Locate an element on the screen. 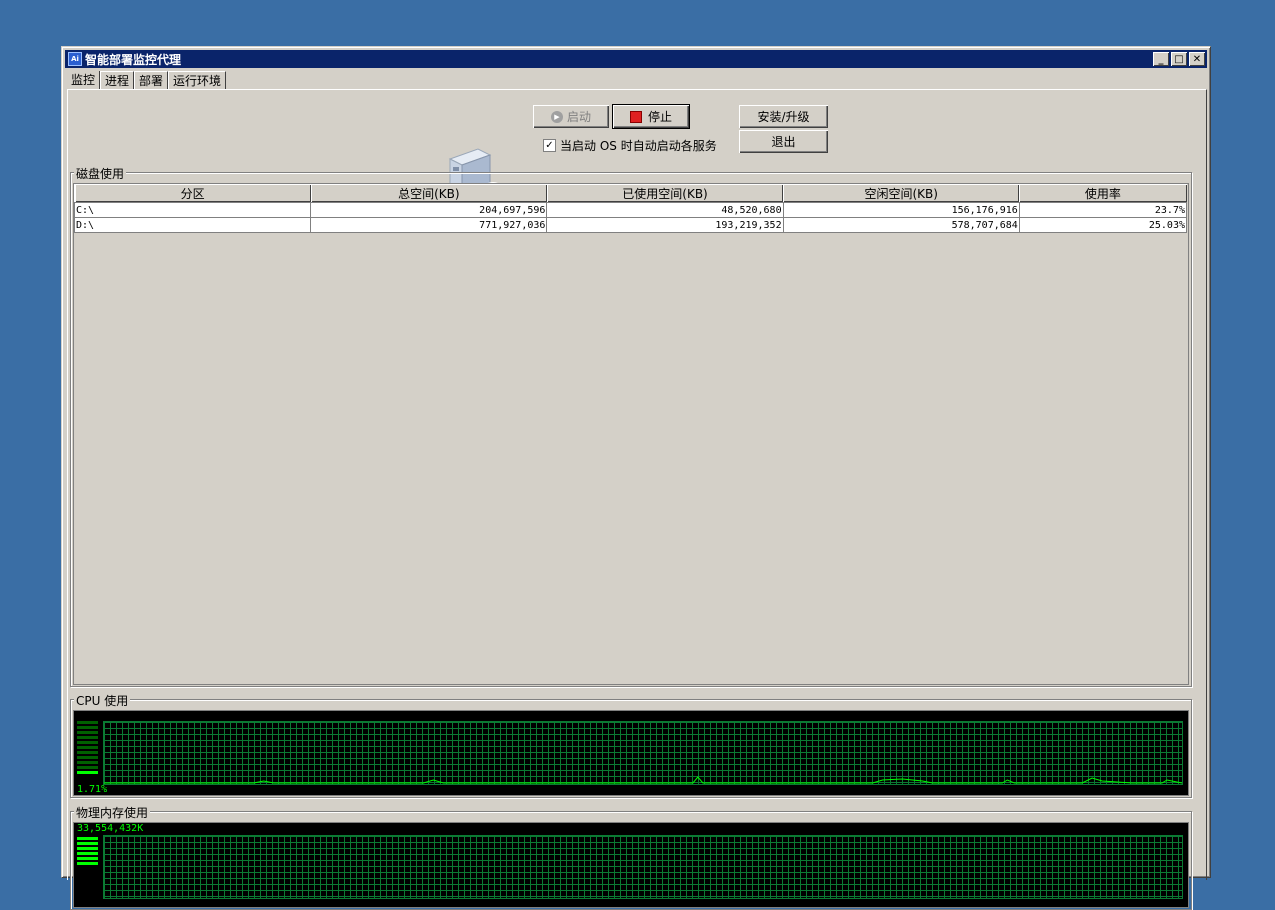 This screenshot has width=1275, height=910. memory-usage-group: 物理内存使用 33,554,432K is located at coordinates (631, 857).